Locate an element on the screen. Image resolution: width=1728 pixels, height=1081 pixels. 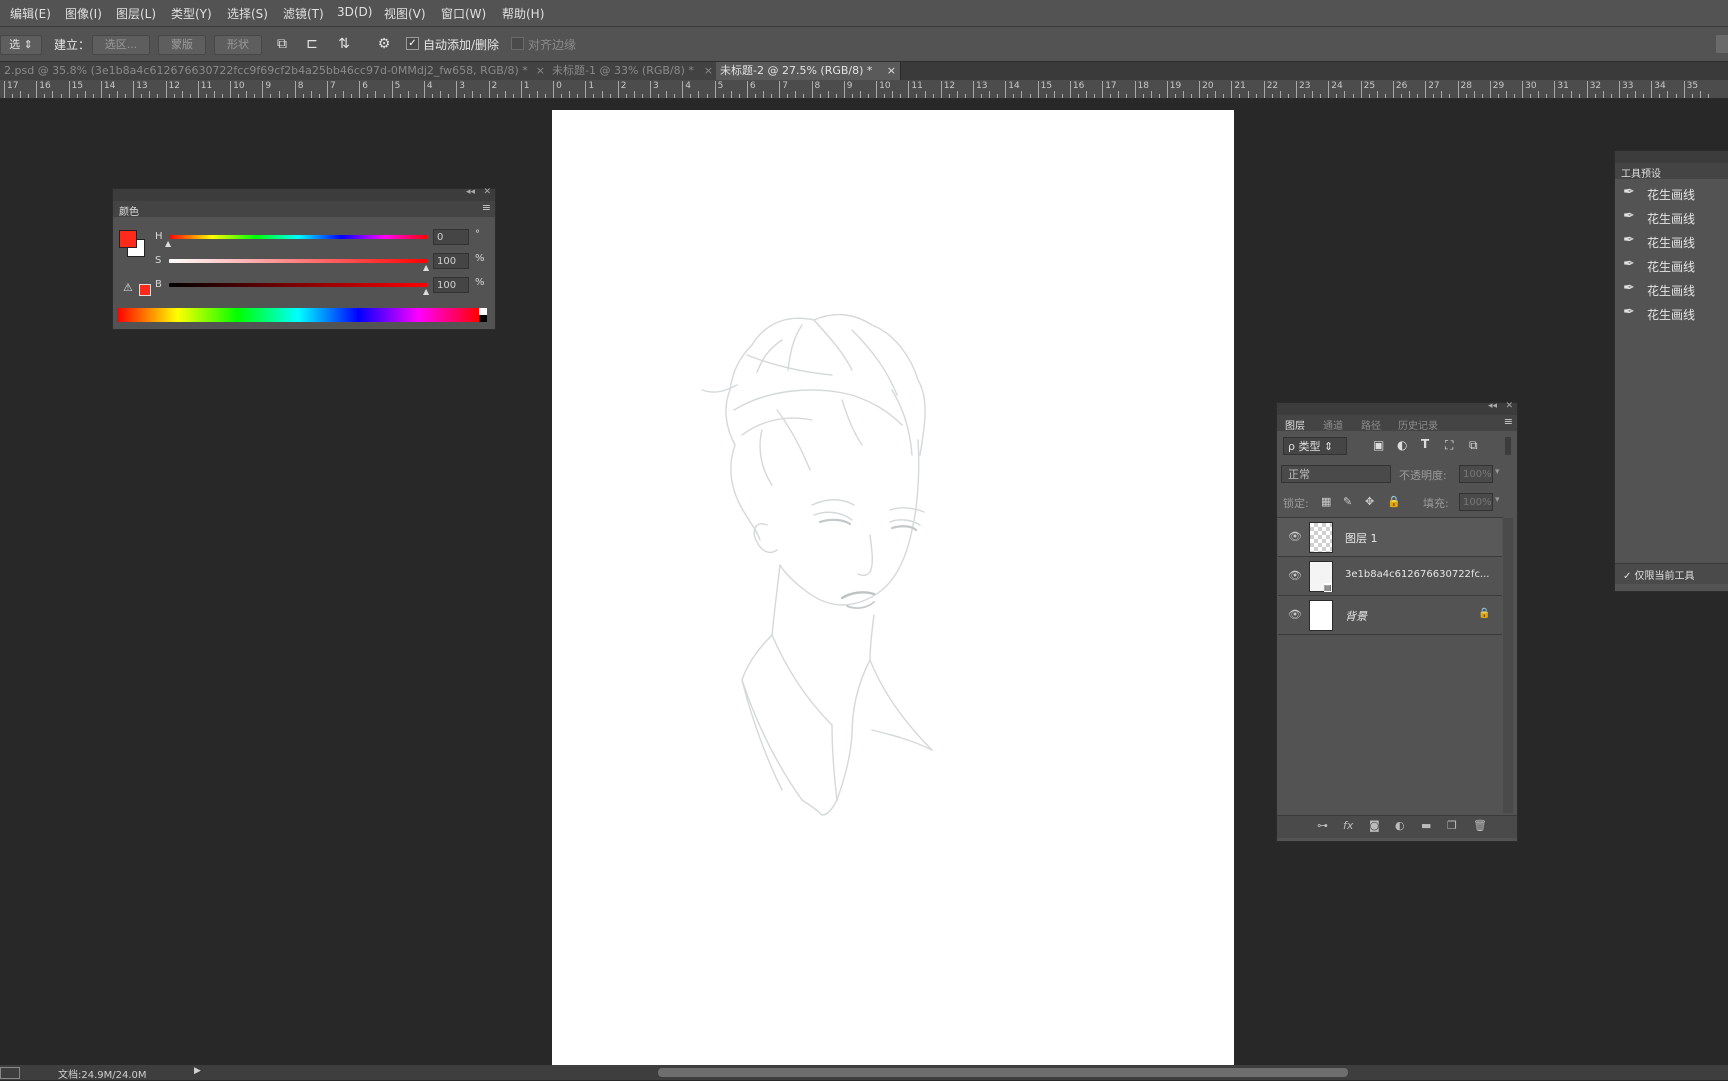
mask-button: 蒙版 is located at coordinates (182, 45).